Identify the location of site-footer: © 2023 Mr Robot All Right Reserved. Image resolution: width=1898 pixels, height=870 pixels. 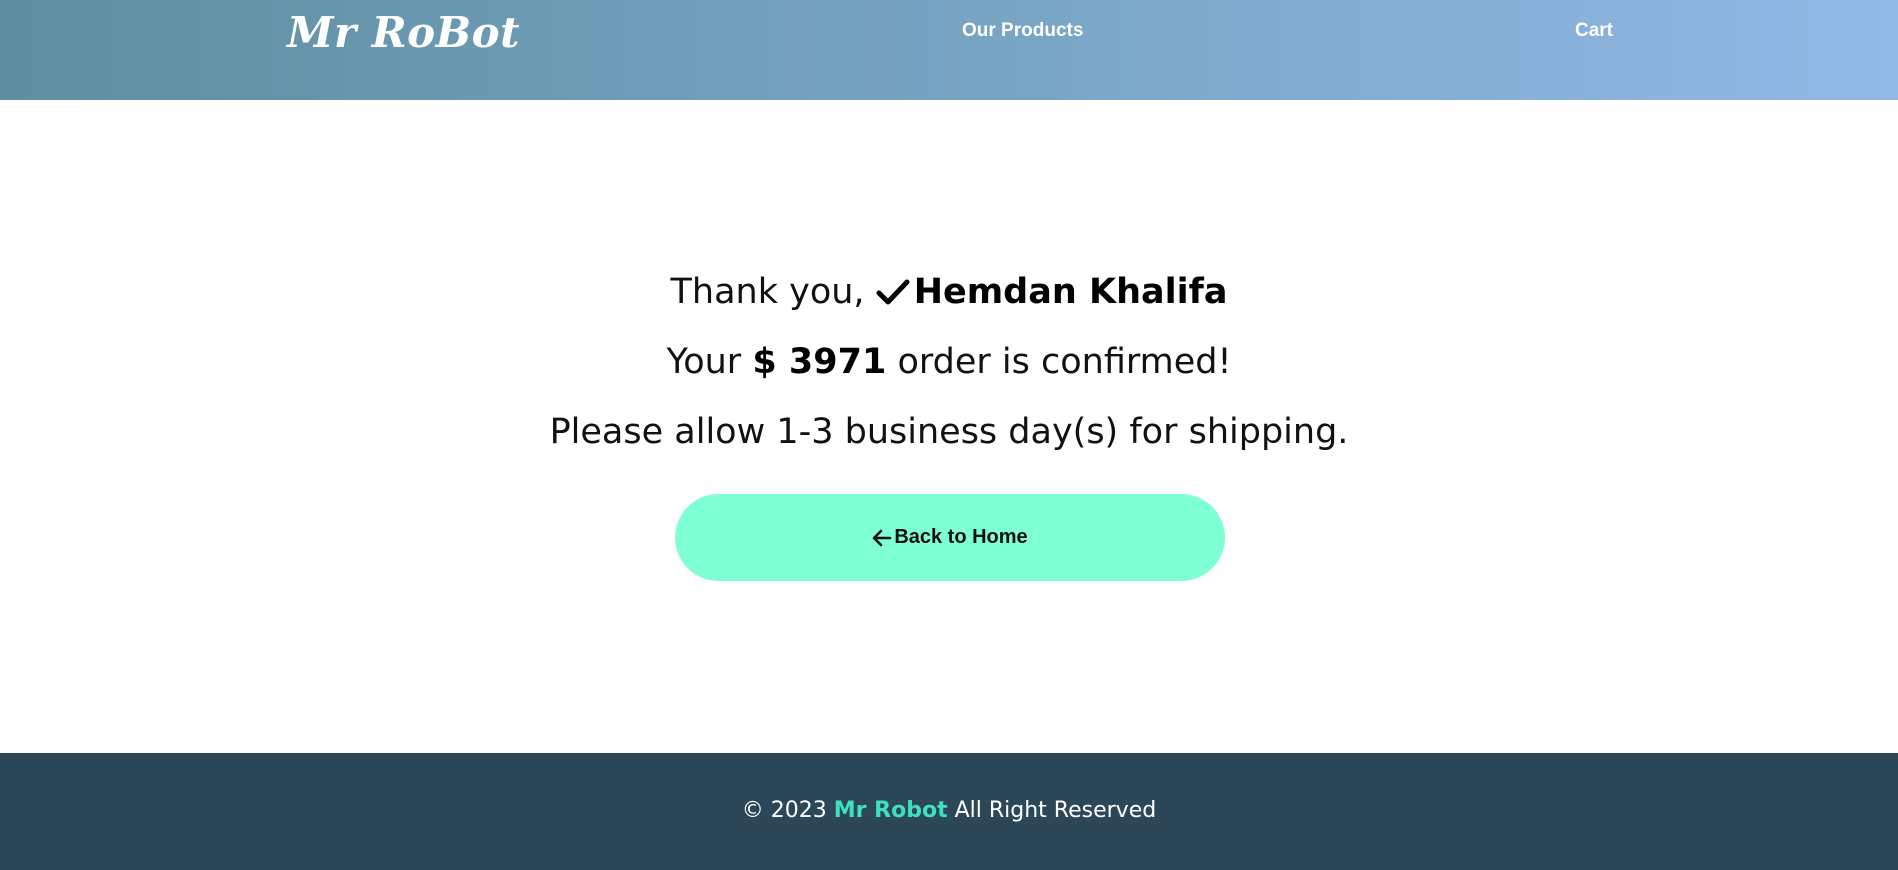
(949, 811).